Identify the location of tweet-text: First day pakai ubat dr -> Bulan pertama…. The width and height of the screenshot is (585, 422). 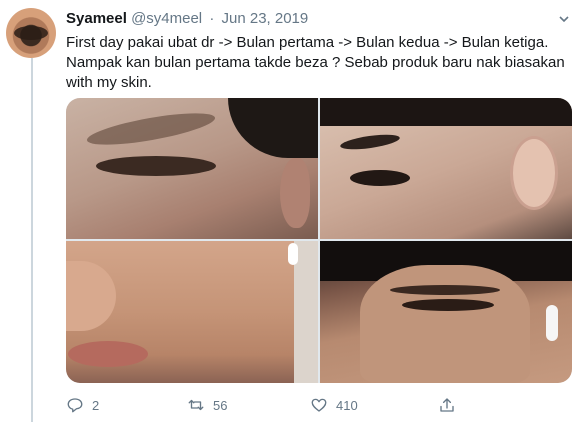
(316, 63).